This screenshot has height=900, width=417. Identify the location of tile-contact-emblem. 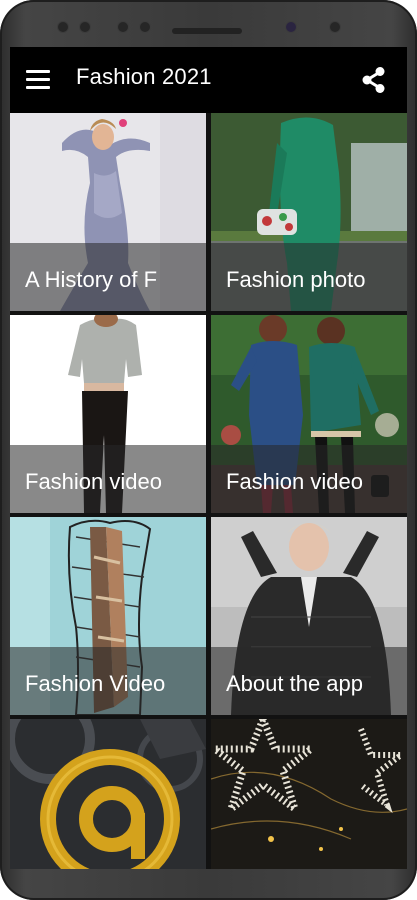
(108, 794).